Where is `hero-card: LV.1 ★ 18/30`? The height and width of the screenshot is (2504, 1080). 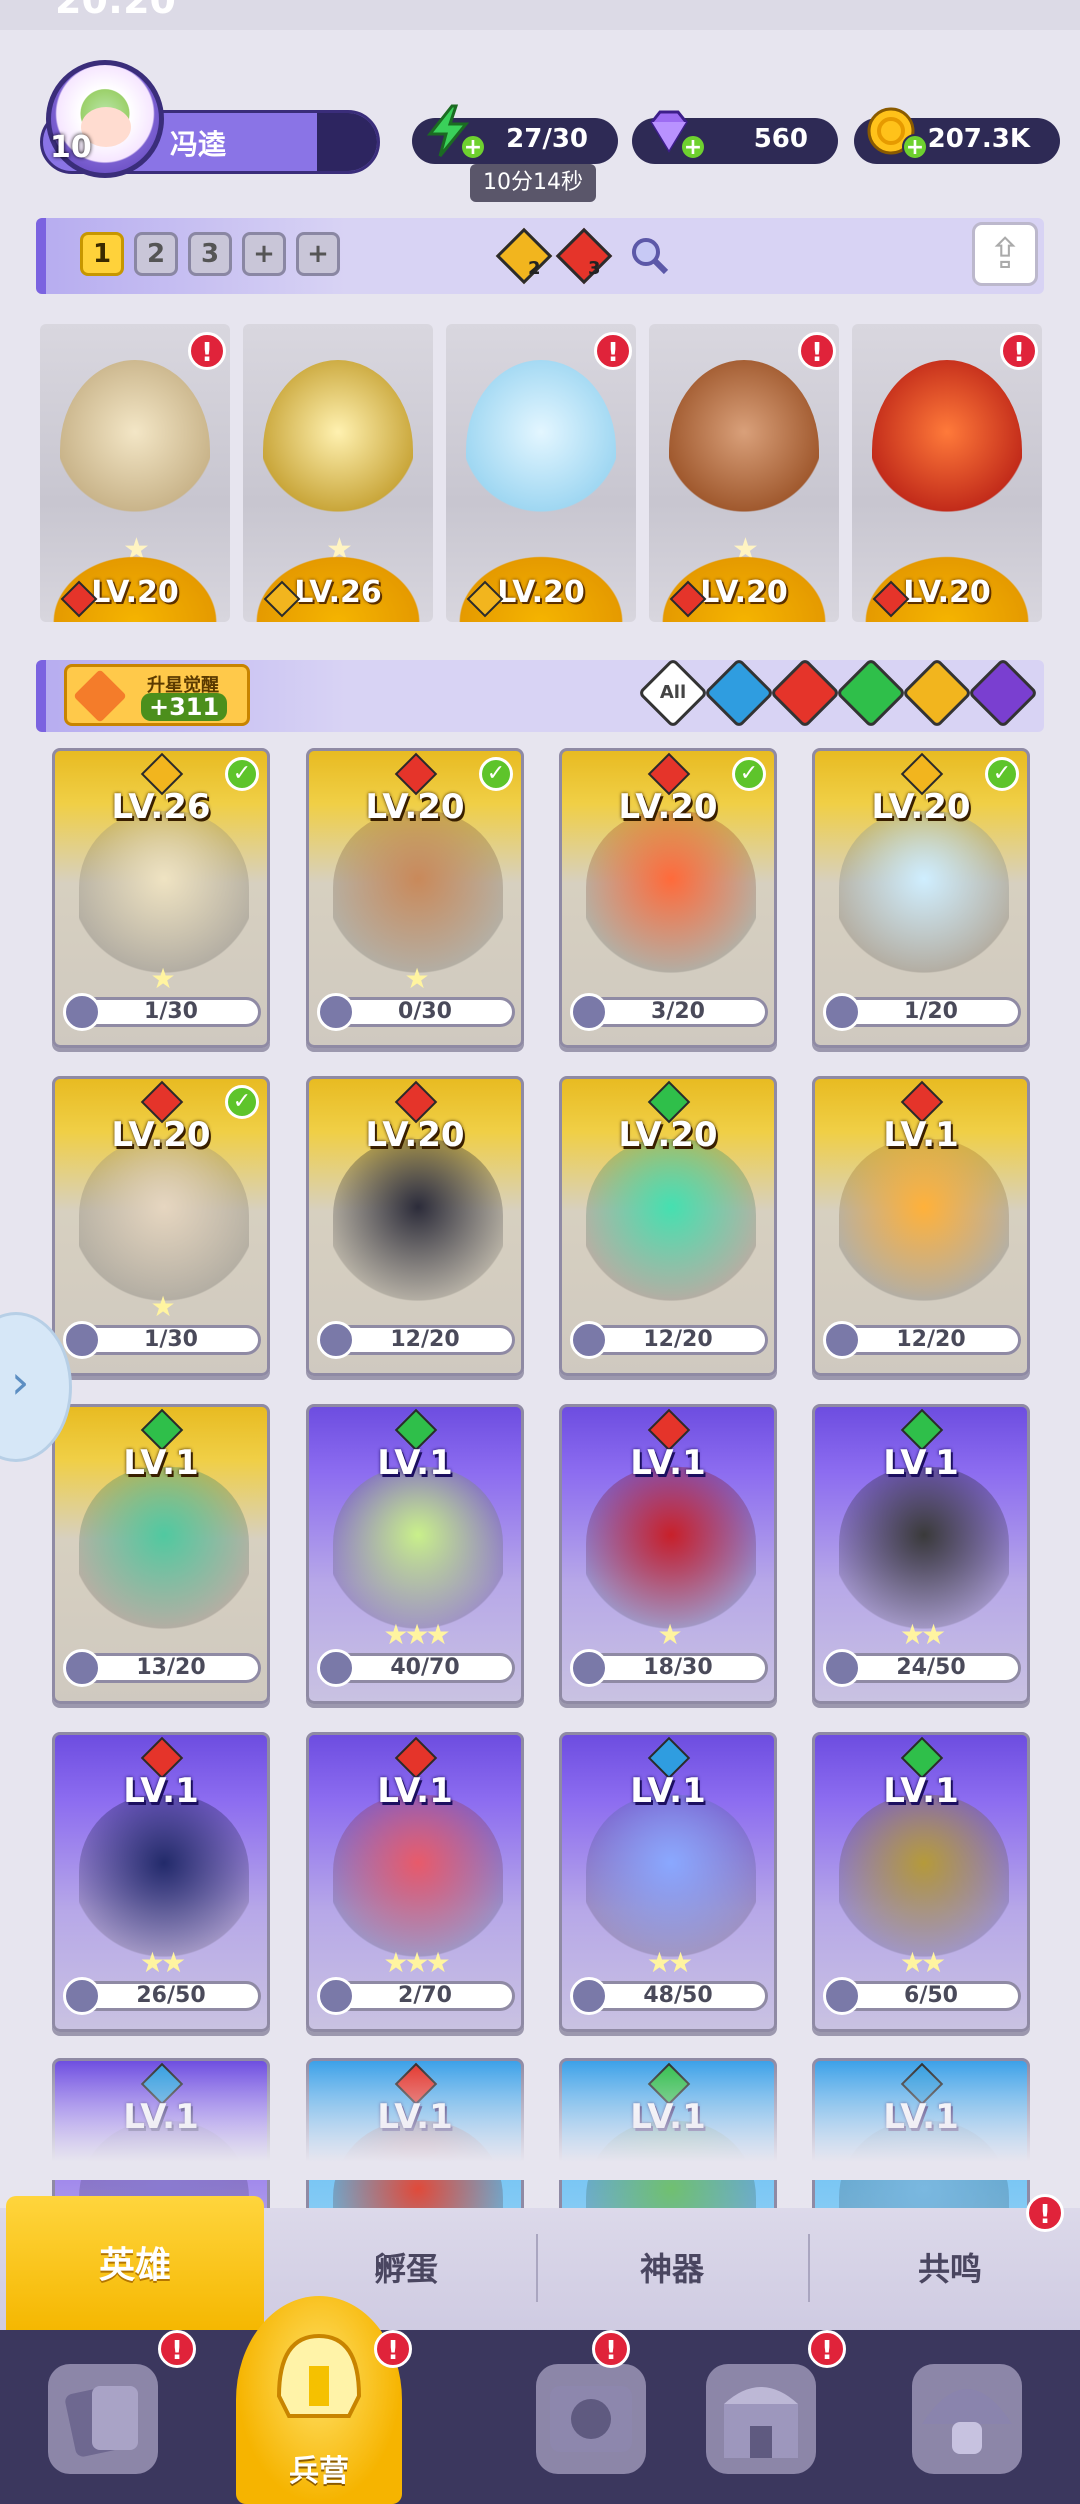
hero-card: LV.1 ★ 18/30 is located at coordinates (668, 1554).